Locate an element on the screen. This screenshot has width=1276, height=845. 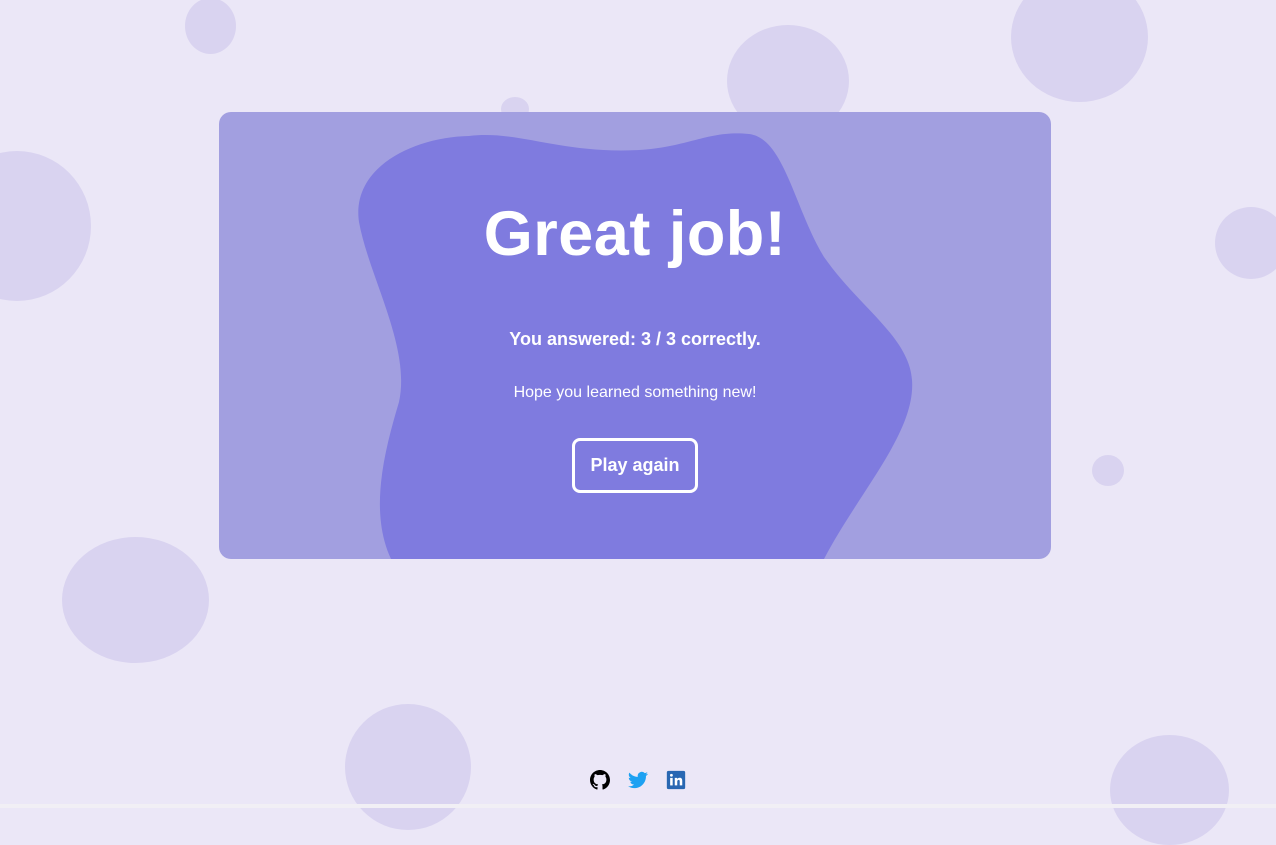
twitter-link is located at coordinates (638, 780).